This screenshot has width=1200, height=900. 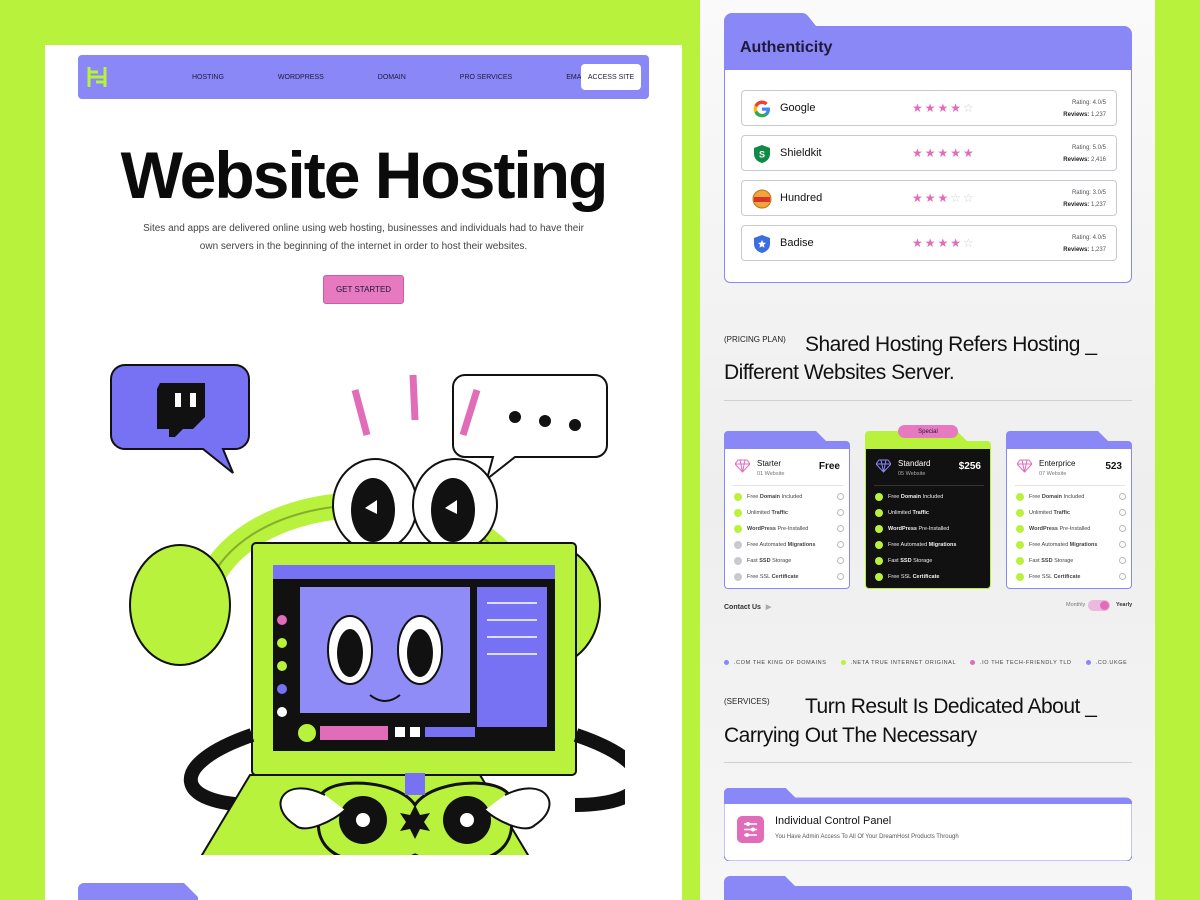 What do you see at coordinates (789, 514) in the screenshot?
I see `feature-traffic: Unlimited Traffic` at bounding box center [789, 514].